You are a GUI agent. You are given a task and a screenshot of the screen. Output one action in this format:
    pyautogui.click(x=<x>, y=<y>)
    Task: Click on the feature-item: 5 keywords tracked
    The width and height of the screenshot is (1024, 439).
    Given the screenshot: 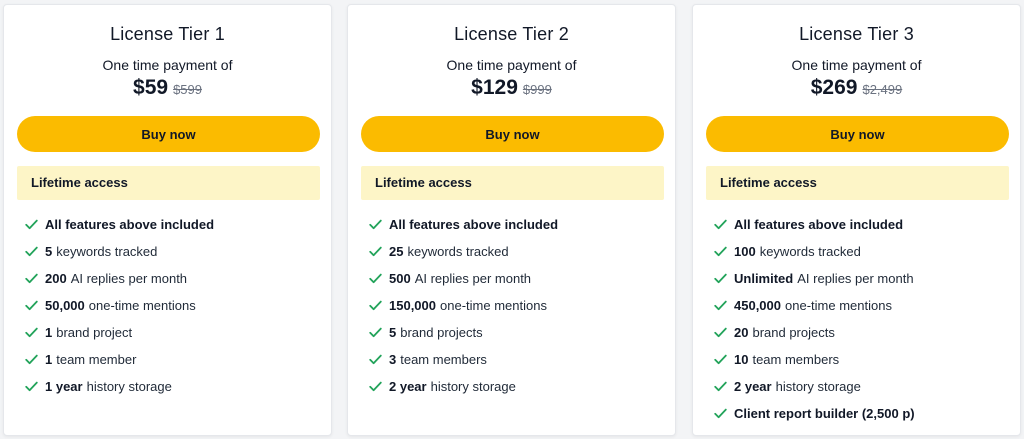 What is the action you would take?
    pyautogui.click(x=173, y=251)
    